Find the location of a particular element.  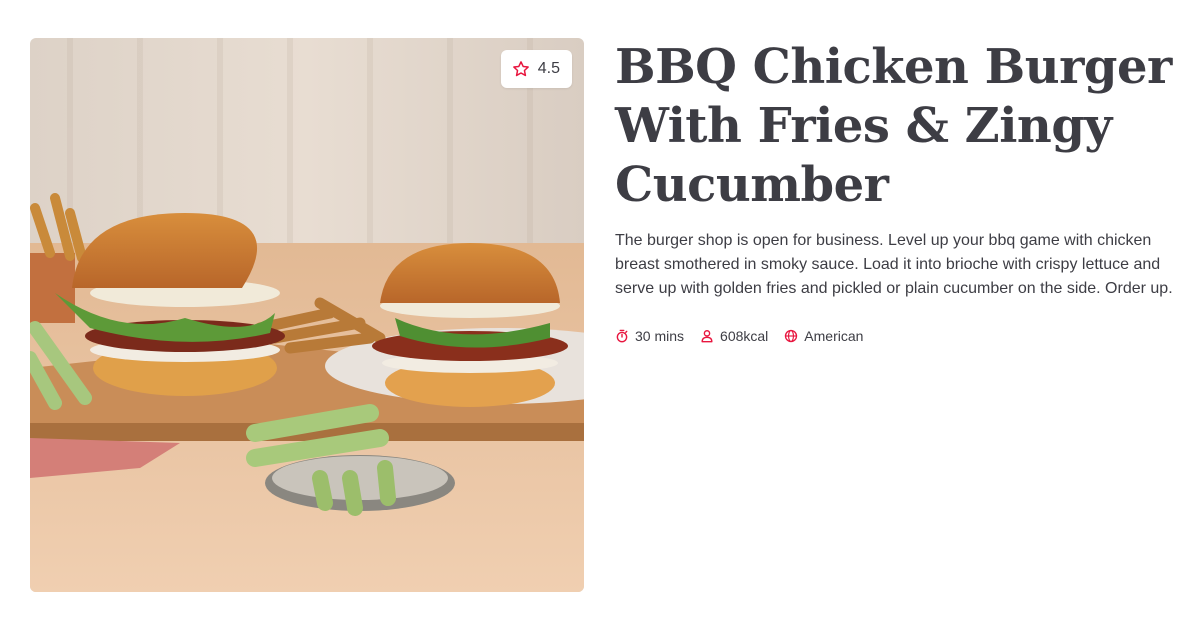

stopwatch-icon is located at coordinates (622, 336).